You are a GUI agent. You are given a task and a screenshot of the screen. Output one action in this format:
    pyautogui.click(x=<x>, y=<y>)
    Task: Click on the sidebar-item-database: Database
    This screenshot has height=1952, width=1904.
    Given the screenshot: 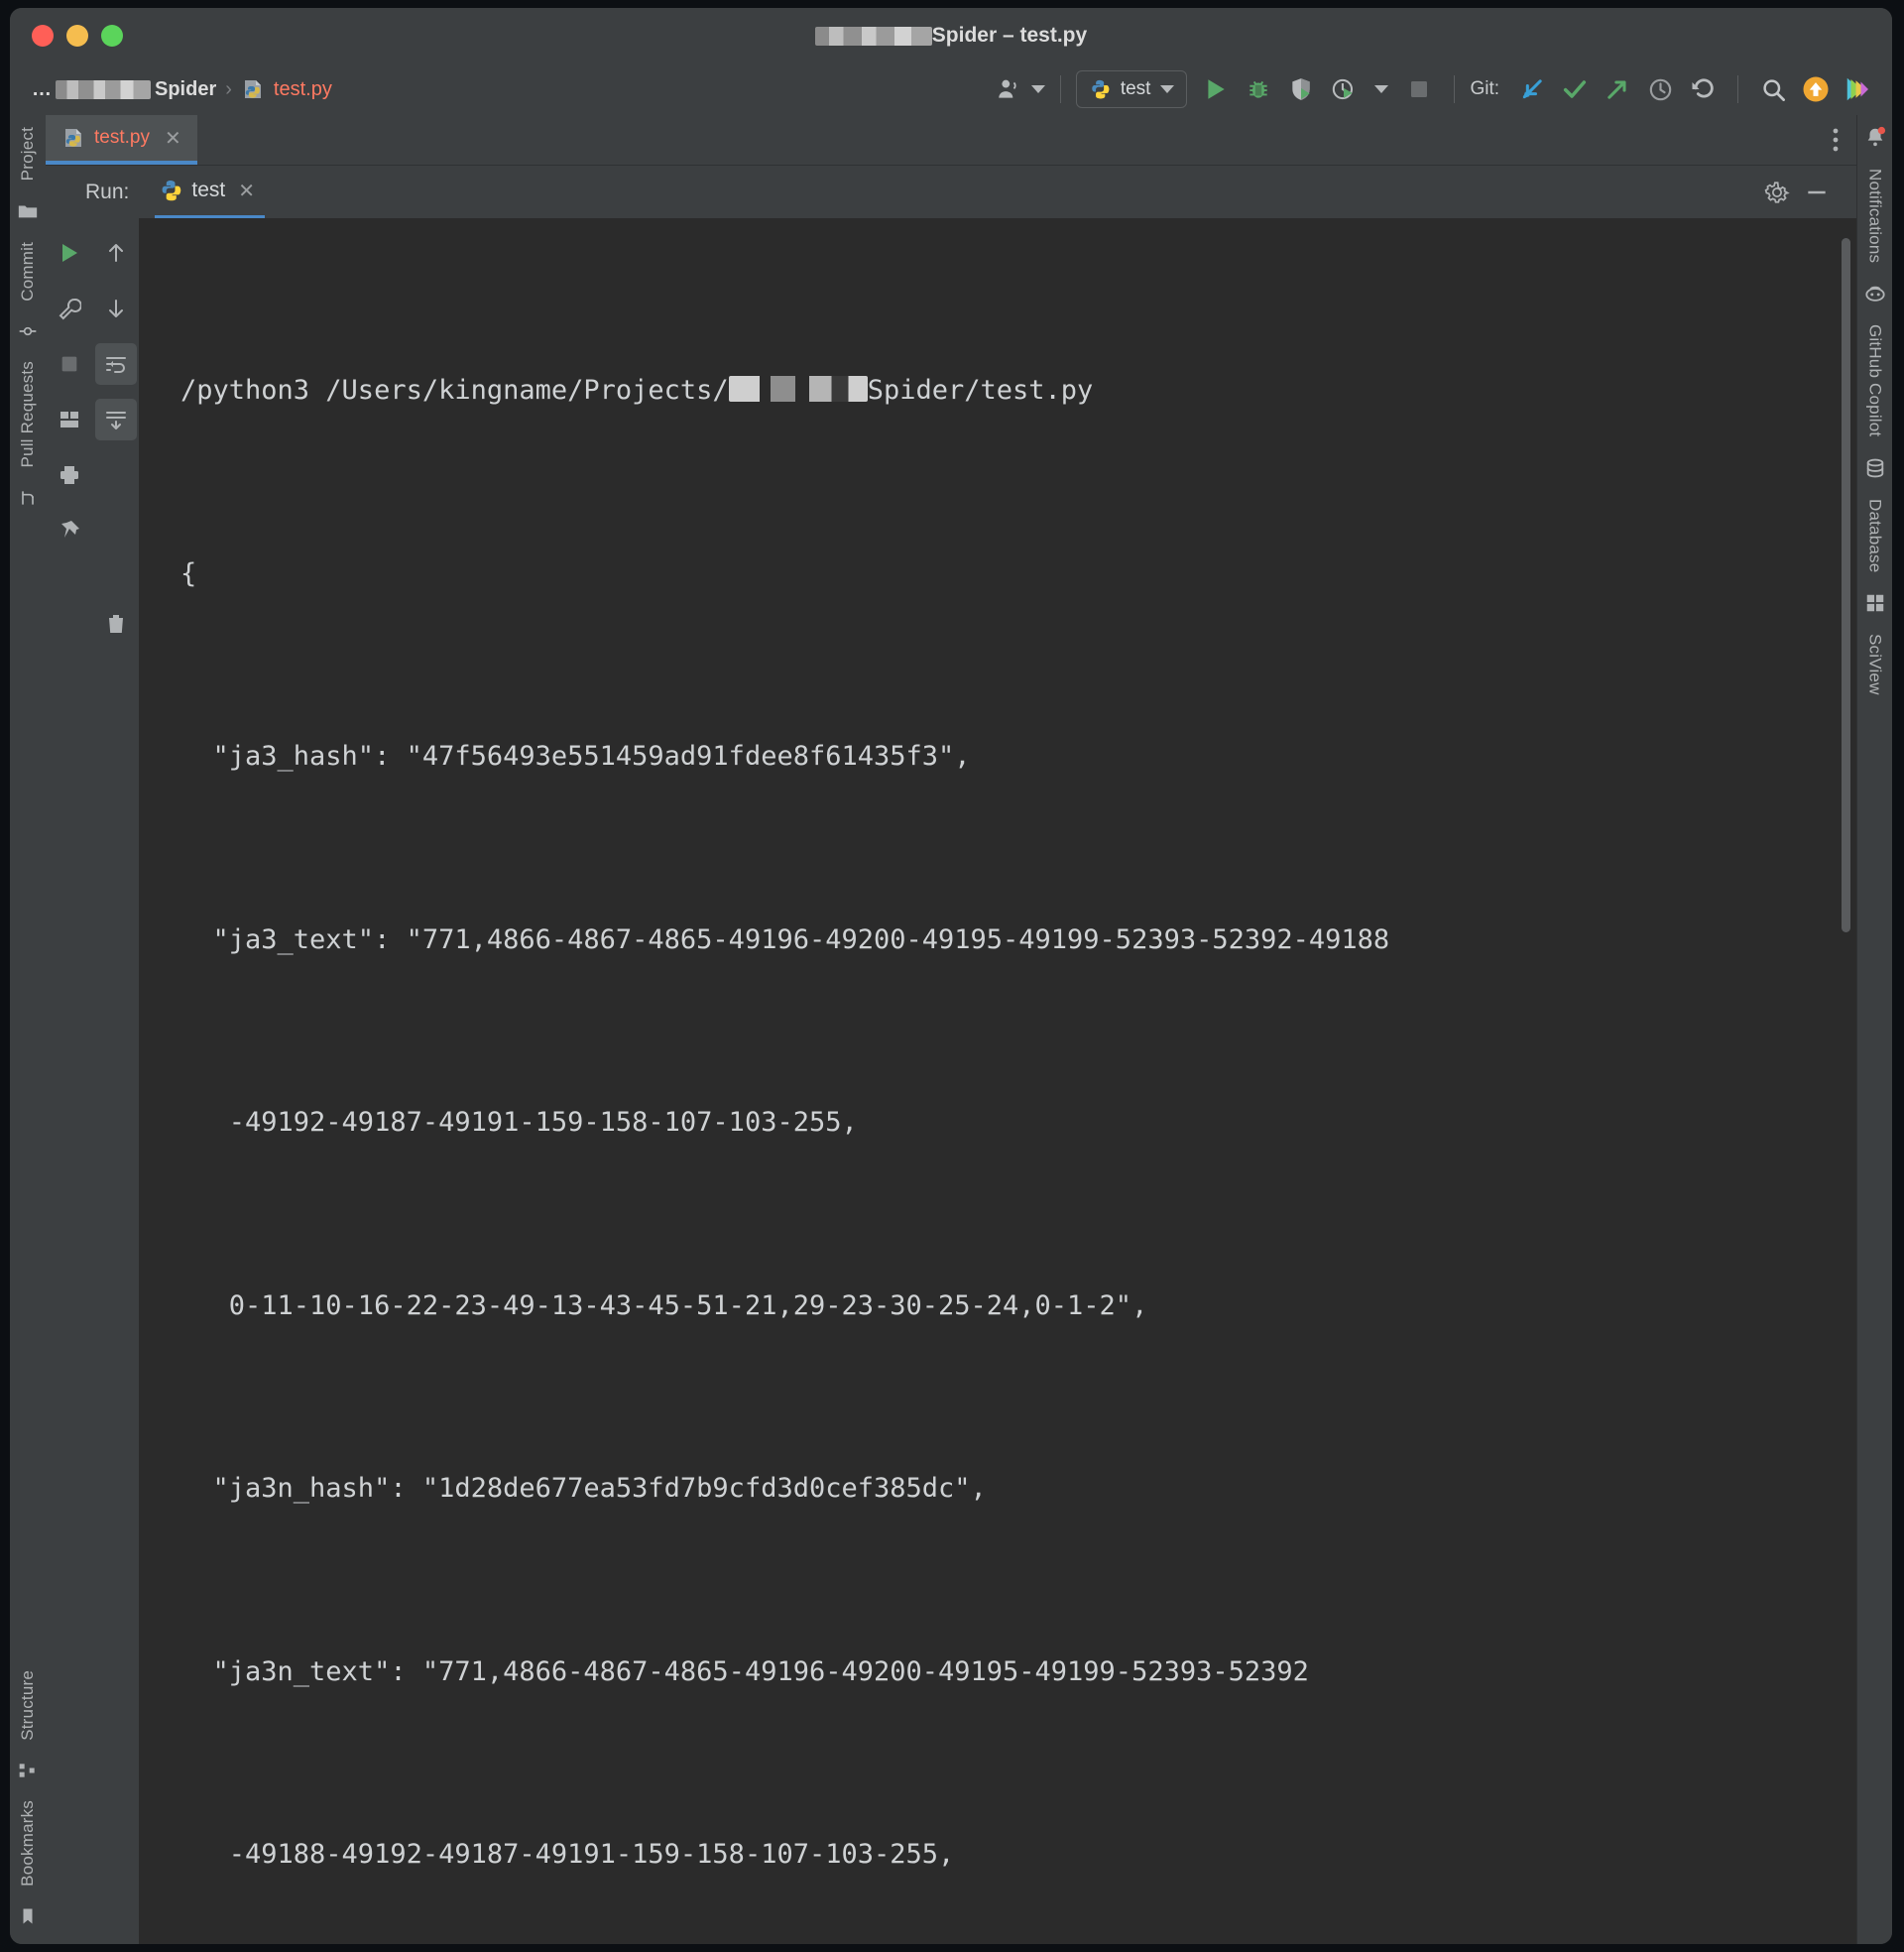 What is the action you would take?
    pyautogui.click(x=1875, y=535)
    